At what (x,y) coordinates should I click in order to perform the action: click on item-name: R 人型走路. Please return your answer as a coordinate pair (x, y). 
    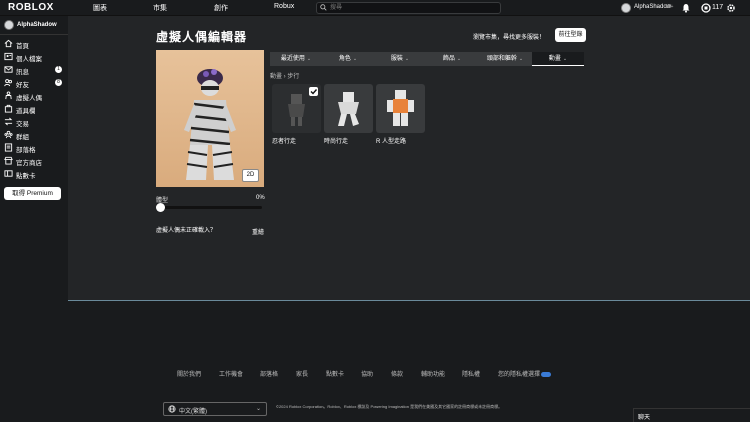
    Looking at the image, I should click on (391, 142).